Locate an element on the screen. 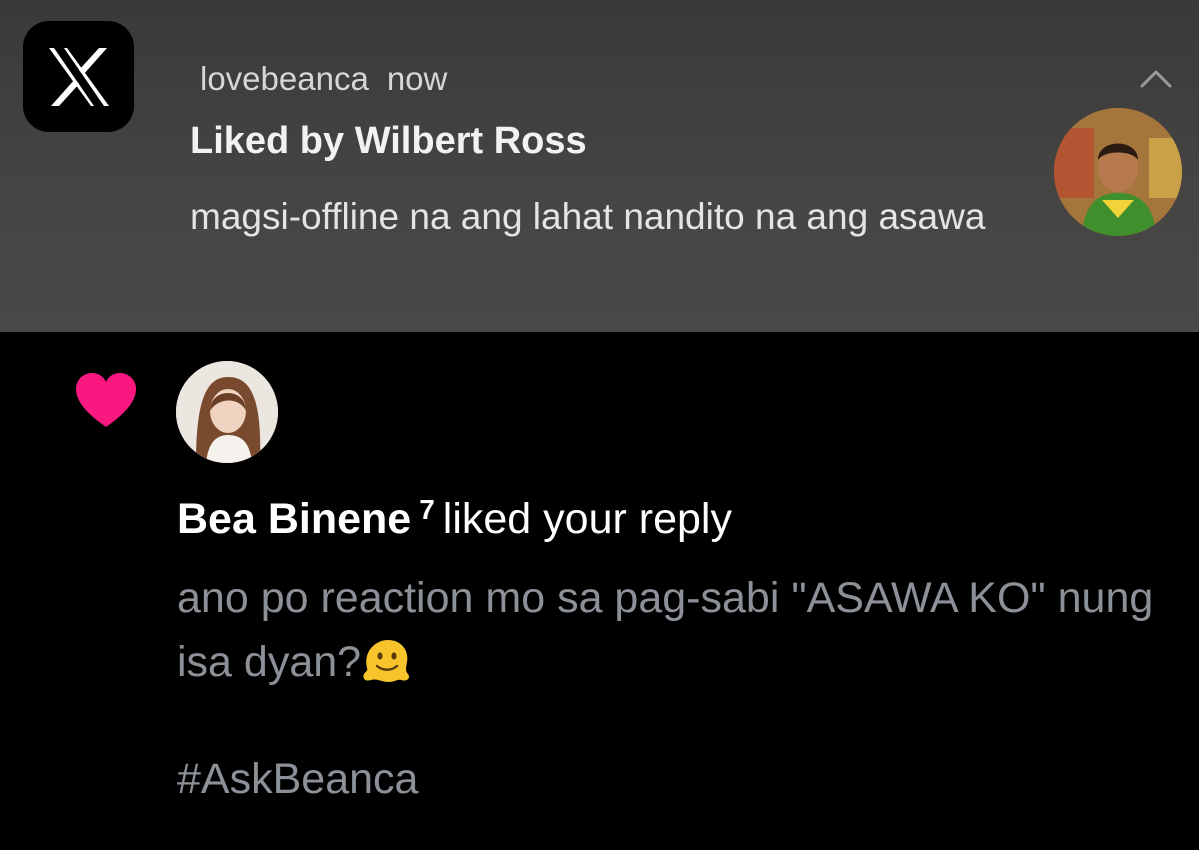 This screenshot has height=850, width=1199. user-avatar is located at coordinates (227, 412).